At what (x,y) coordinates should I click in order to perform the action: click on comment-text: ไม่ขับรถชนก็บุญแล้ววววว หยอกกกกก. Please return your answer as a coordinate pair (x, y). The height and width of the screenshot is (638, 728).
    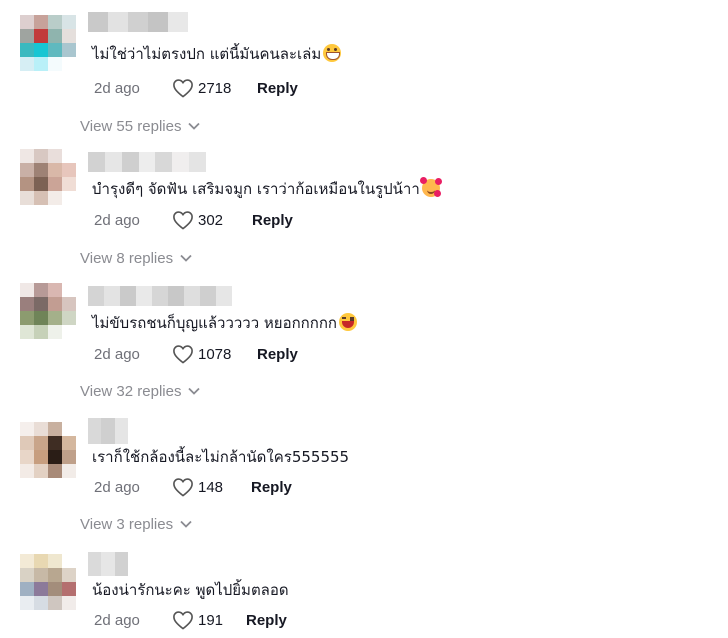
    Looking at the image, I should click on (225, 323).